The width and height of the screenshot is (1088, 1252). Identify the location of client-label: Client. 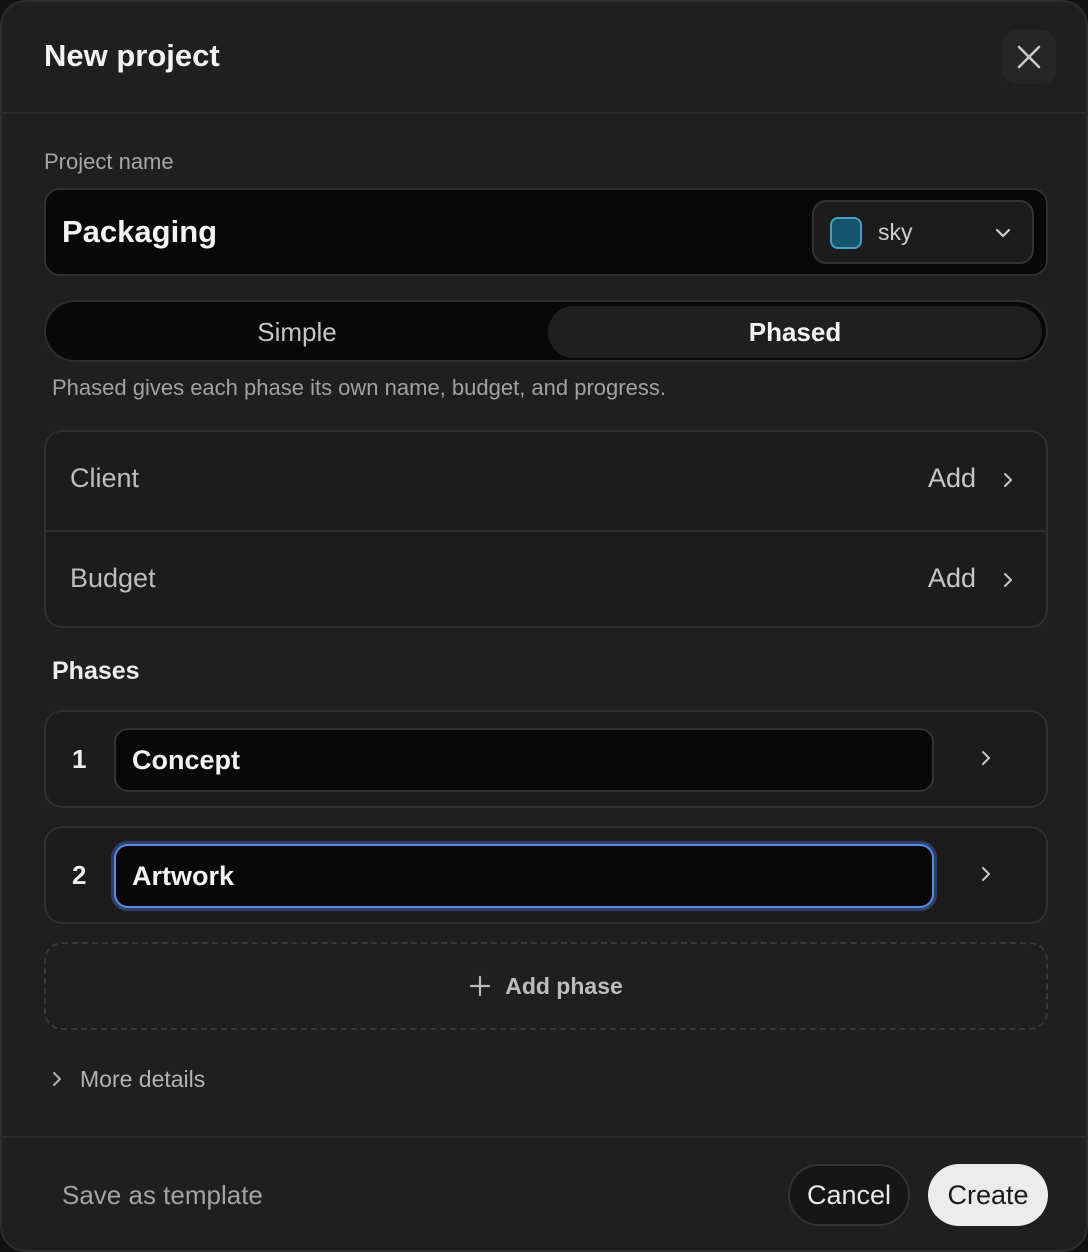
(105, 478).